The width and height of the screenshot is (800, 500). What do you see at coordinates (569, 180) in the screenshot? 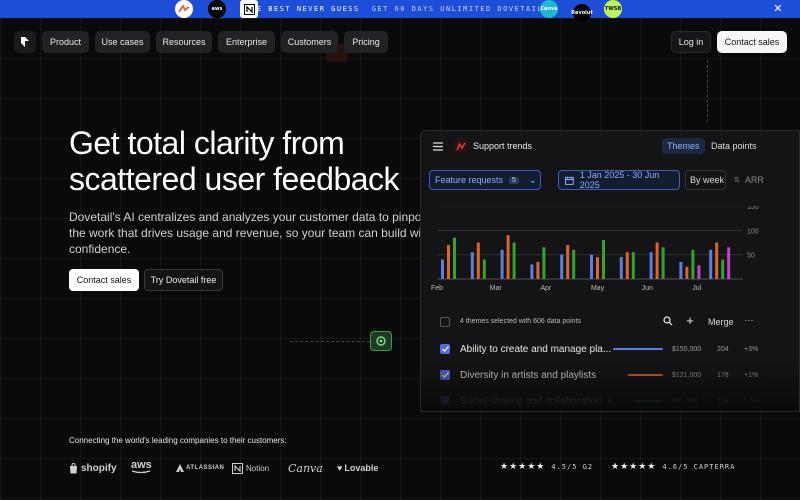
I see `calendar-icon` at bounding box center [569, 180].